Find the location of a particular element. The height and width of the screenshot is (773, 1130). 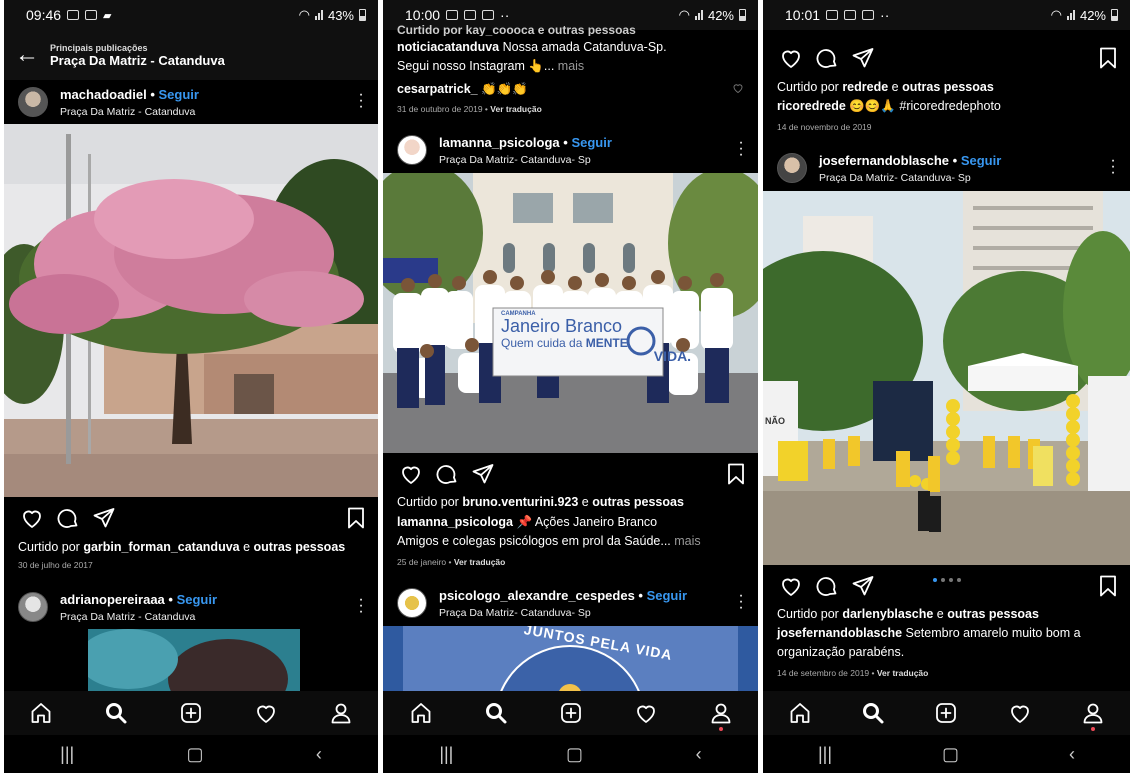

post-username: adrianopereiraaa is located at coordinates (112, 599).